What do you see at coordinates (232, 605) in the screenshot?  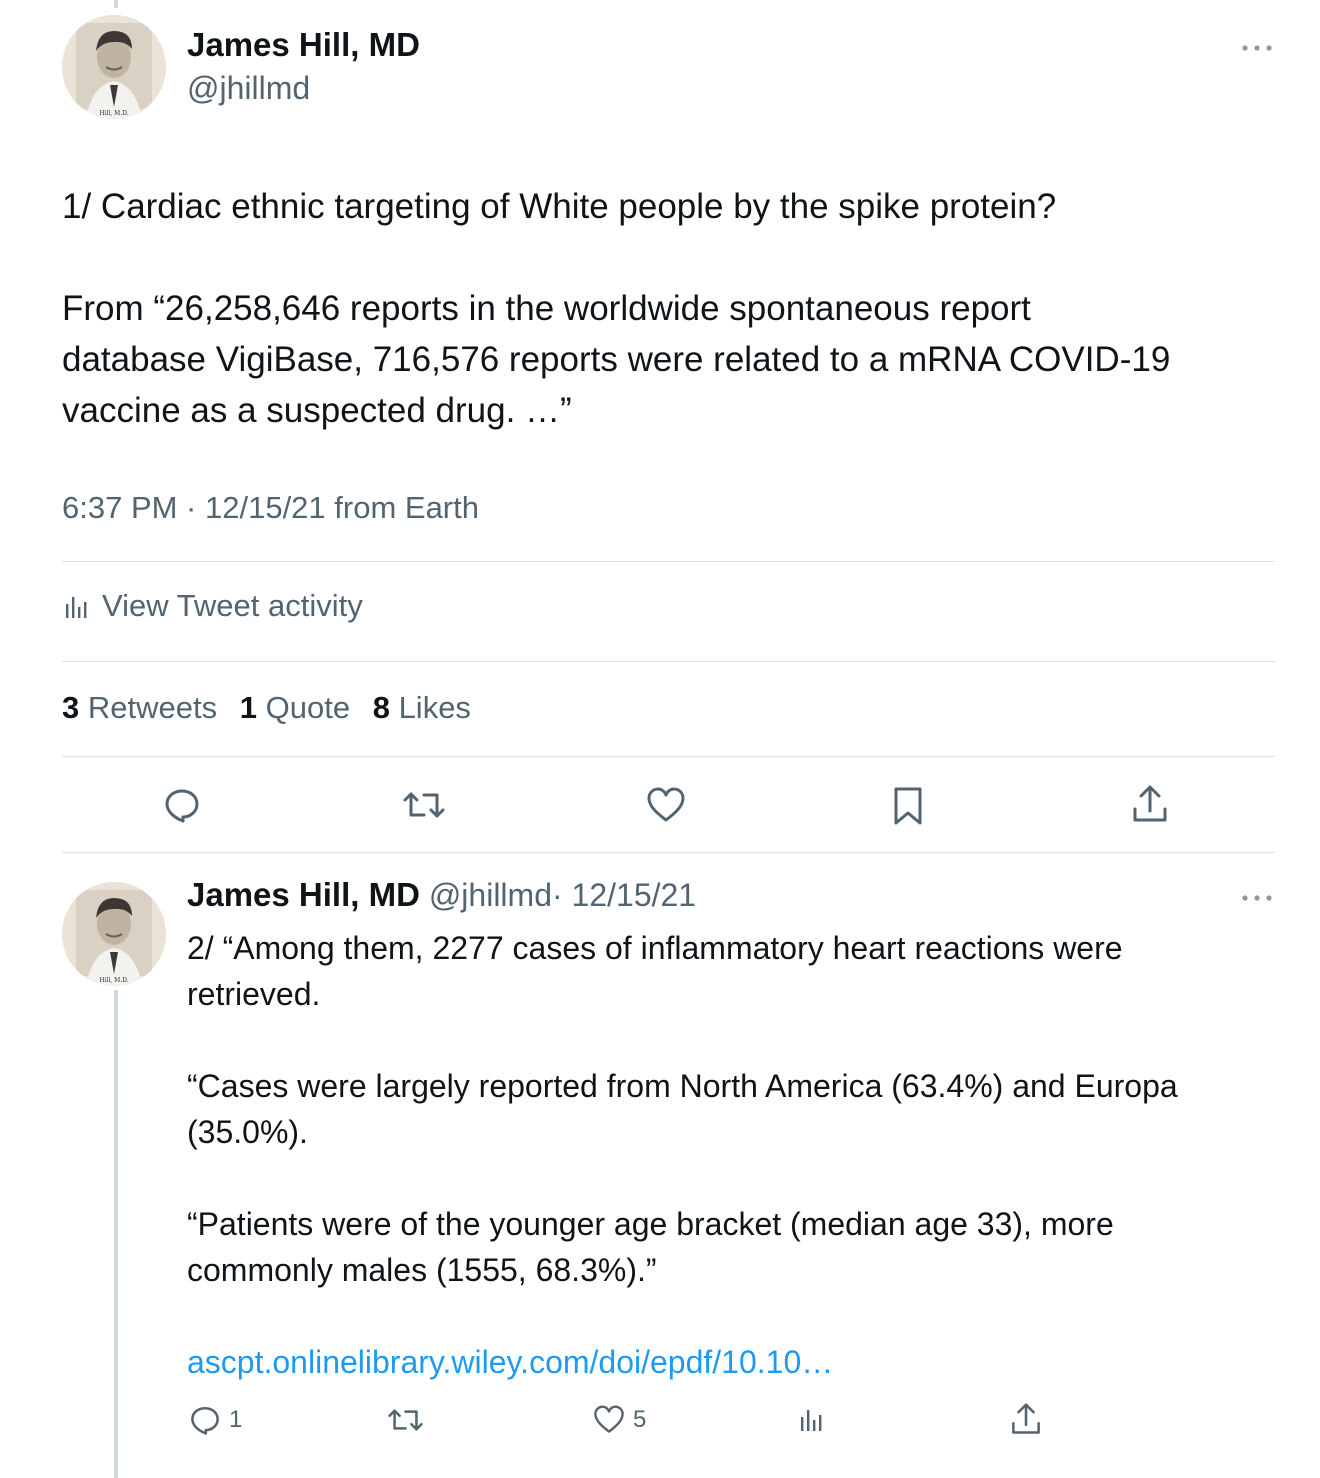 I see `view-activity-label: View Tweet activity` at bounding box center [232, 605].